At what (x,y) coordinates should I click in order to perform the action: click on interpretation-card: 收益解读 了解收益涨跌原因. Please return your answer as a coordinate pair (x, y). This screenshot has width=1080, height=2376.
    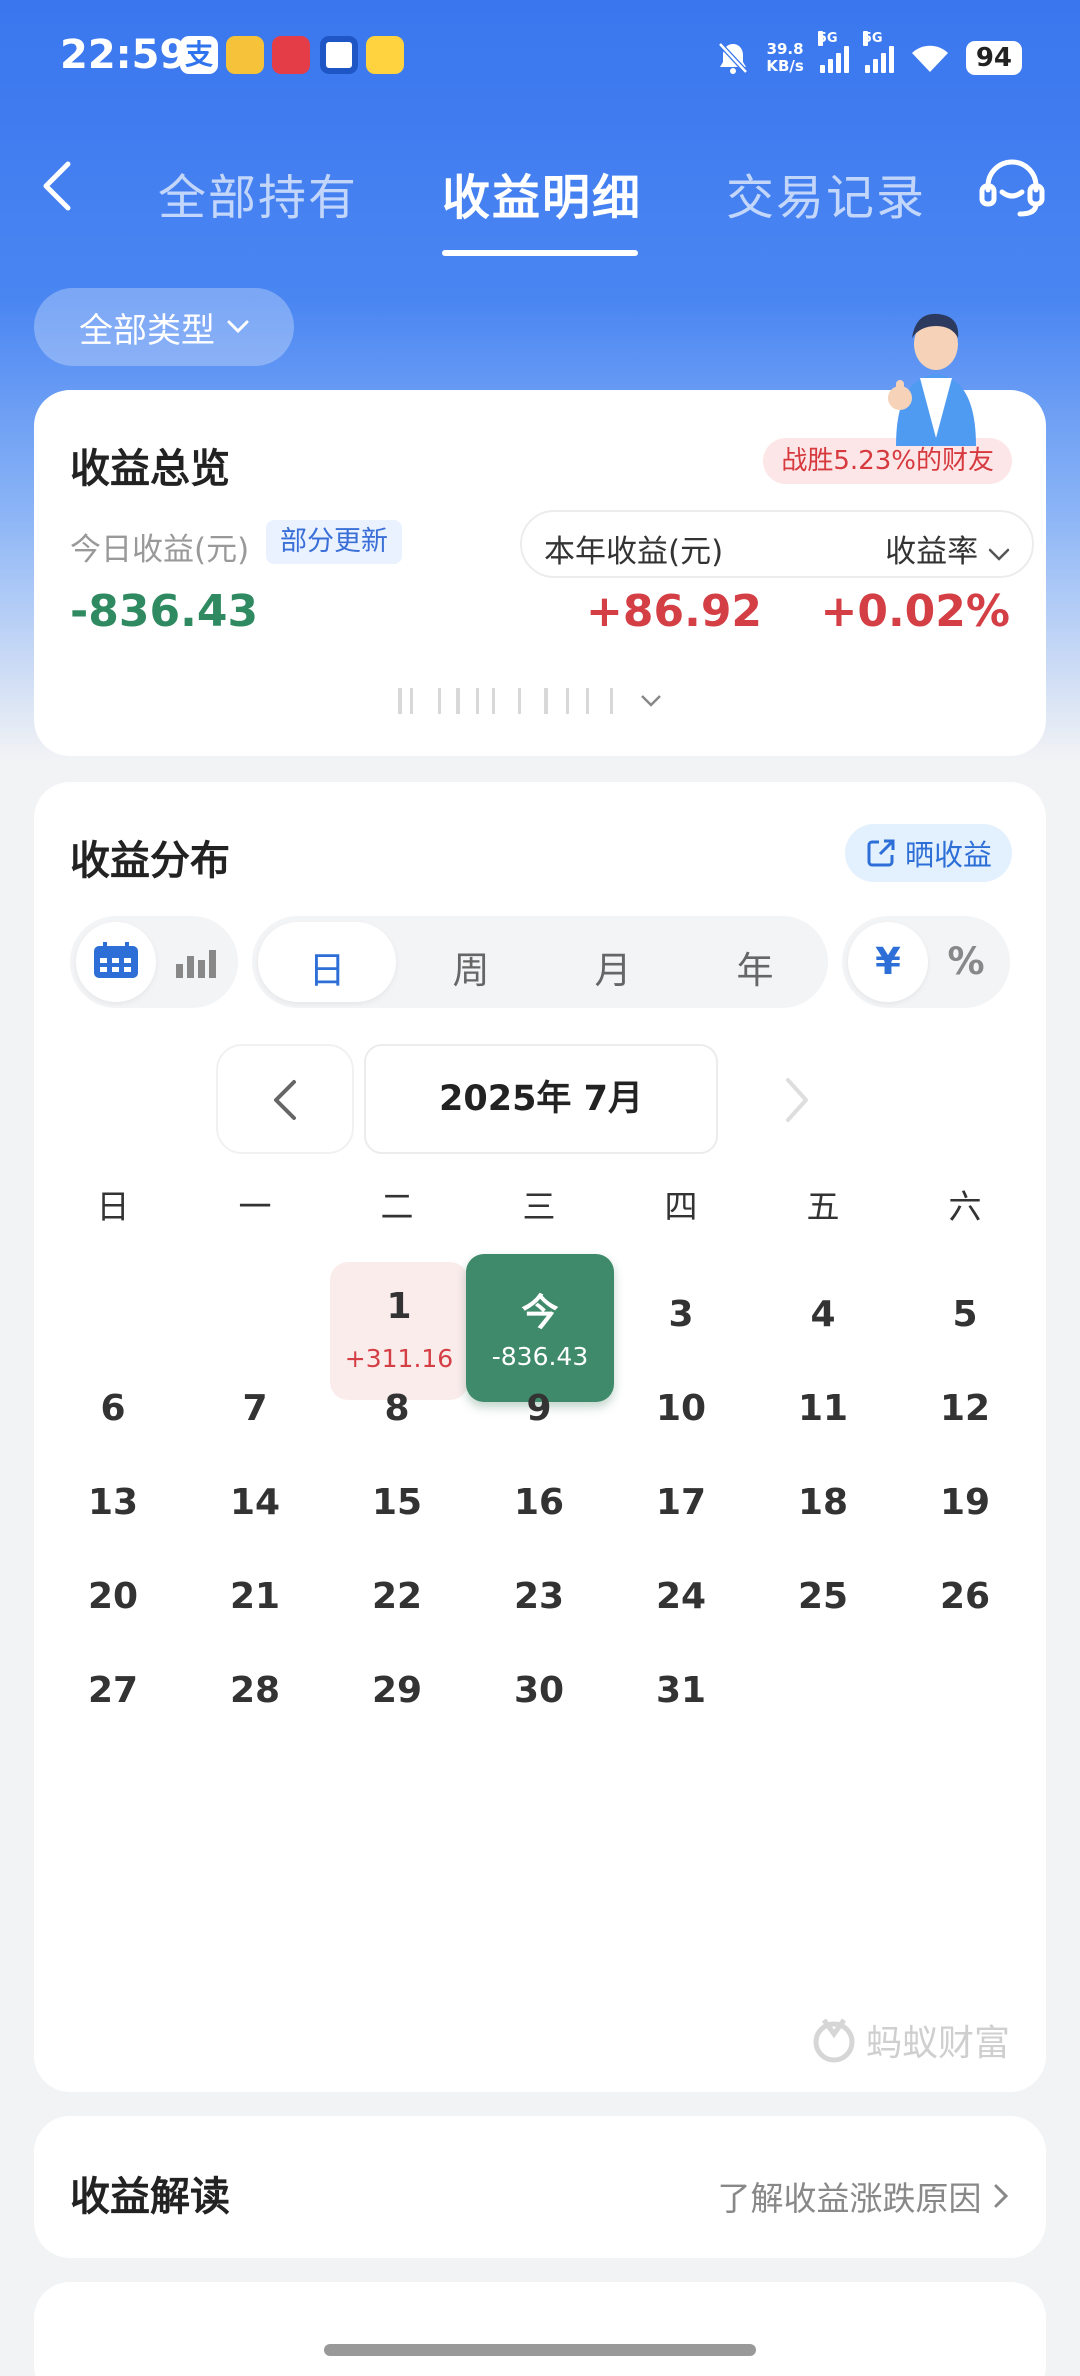
    Looking at the image, I should click on (540, 2187).